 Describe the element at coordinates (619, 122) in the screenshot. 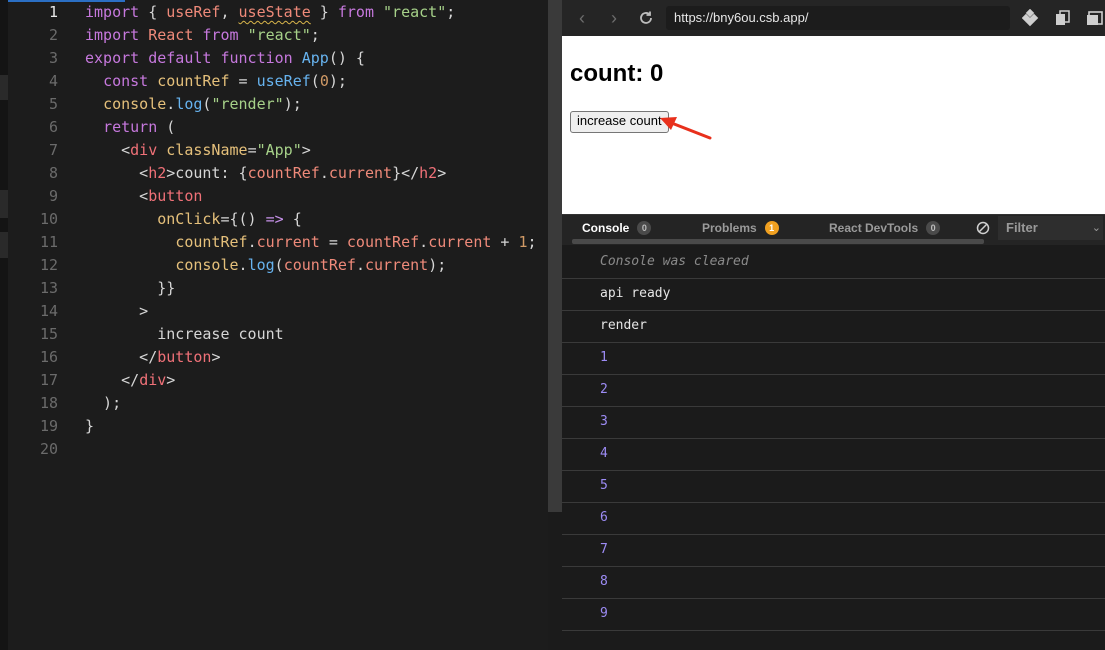

I see `increase-count-button: increase count` at that location.